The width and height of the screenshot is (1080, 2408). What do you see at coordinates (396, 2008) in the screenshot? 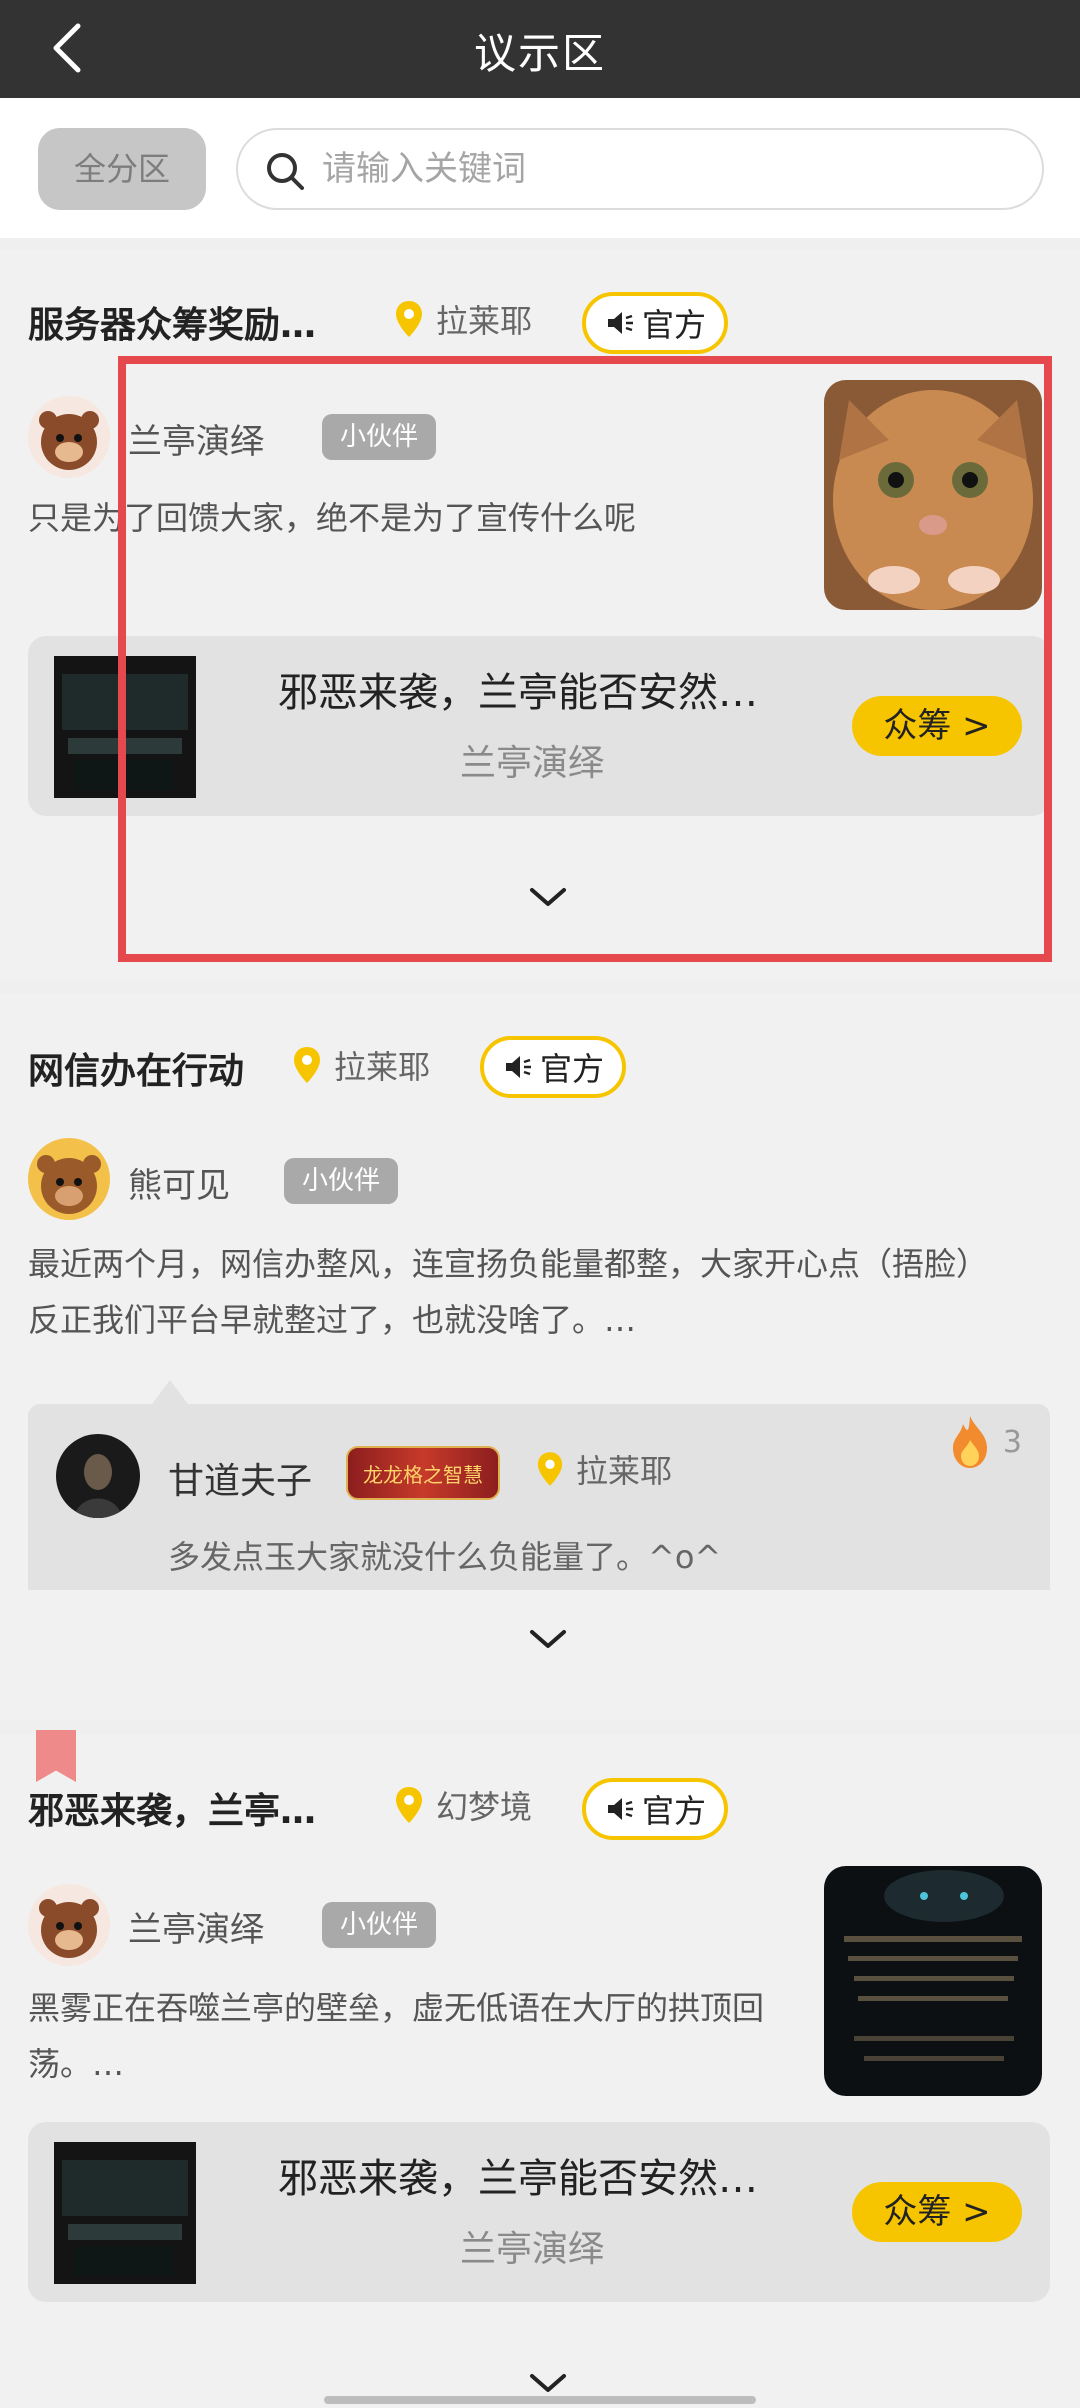
I see `post-excerpt-line: 黑雾正在吞噬兰亭的壁垒，虚无低语在大厅的拱顶回` at bounding box center [396, 2008].